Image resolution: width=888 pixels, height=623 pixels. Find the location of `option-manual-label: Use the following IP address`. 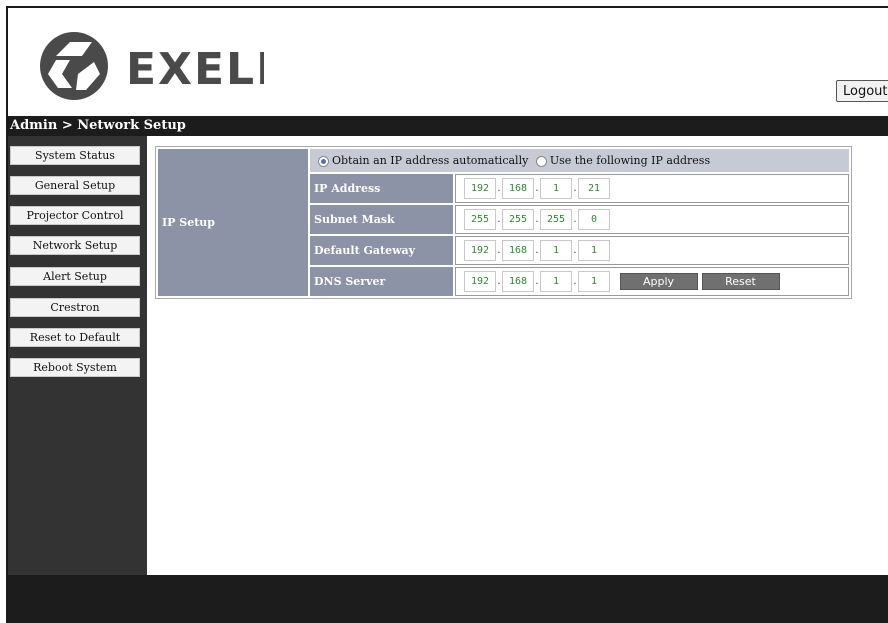

option-manual-label: Use the following IP address is located at coordinates (630, 160).